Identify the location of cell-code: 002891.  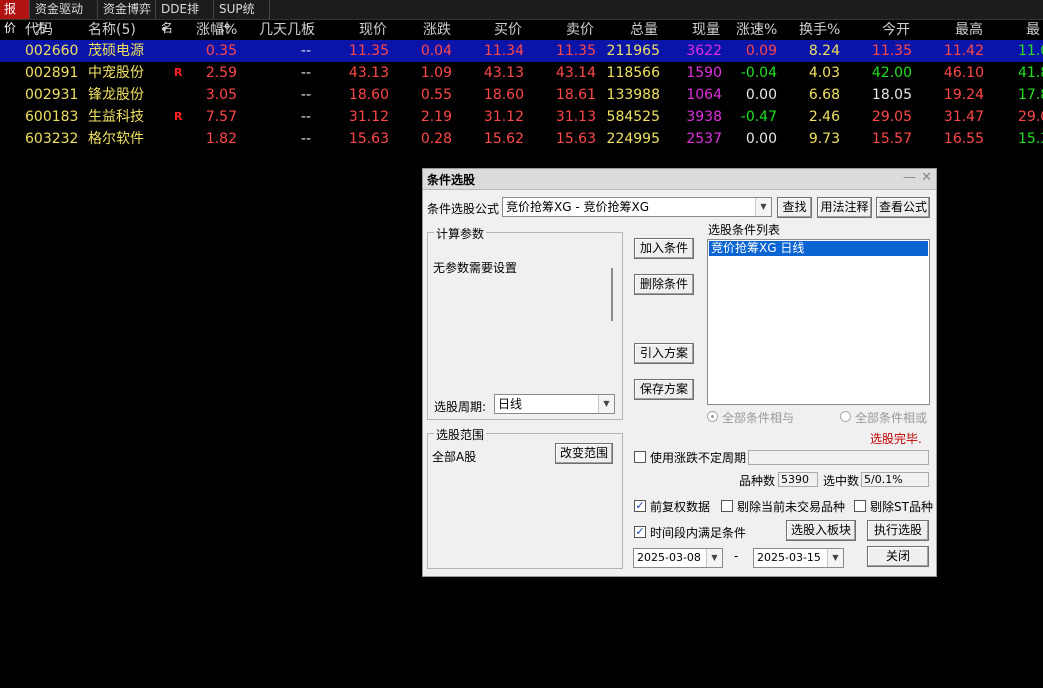
(52, 73).